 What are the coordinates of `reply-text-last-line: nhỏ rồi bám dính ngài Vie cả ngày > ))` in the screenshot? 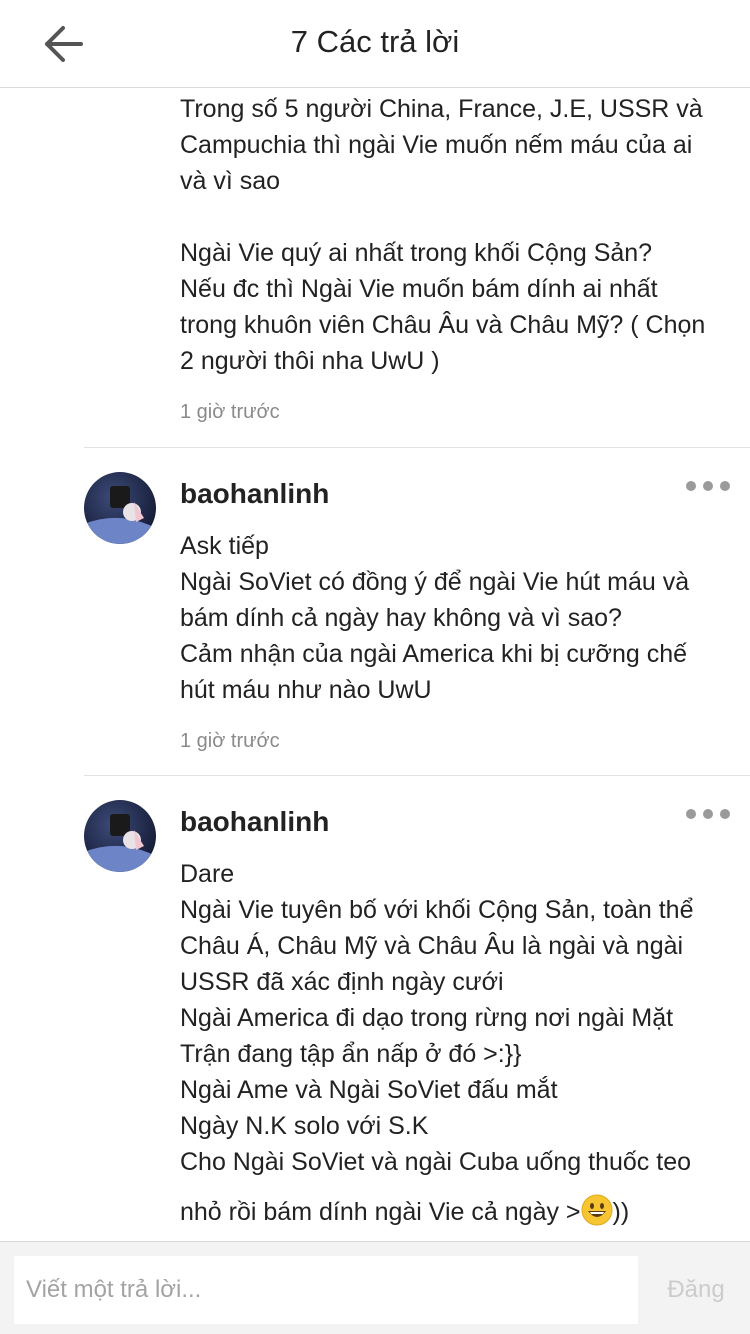 It's located at (460, 1212).